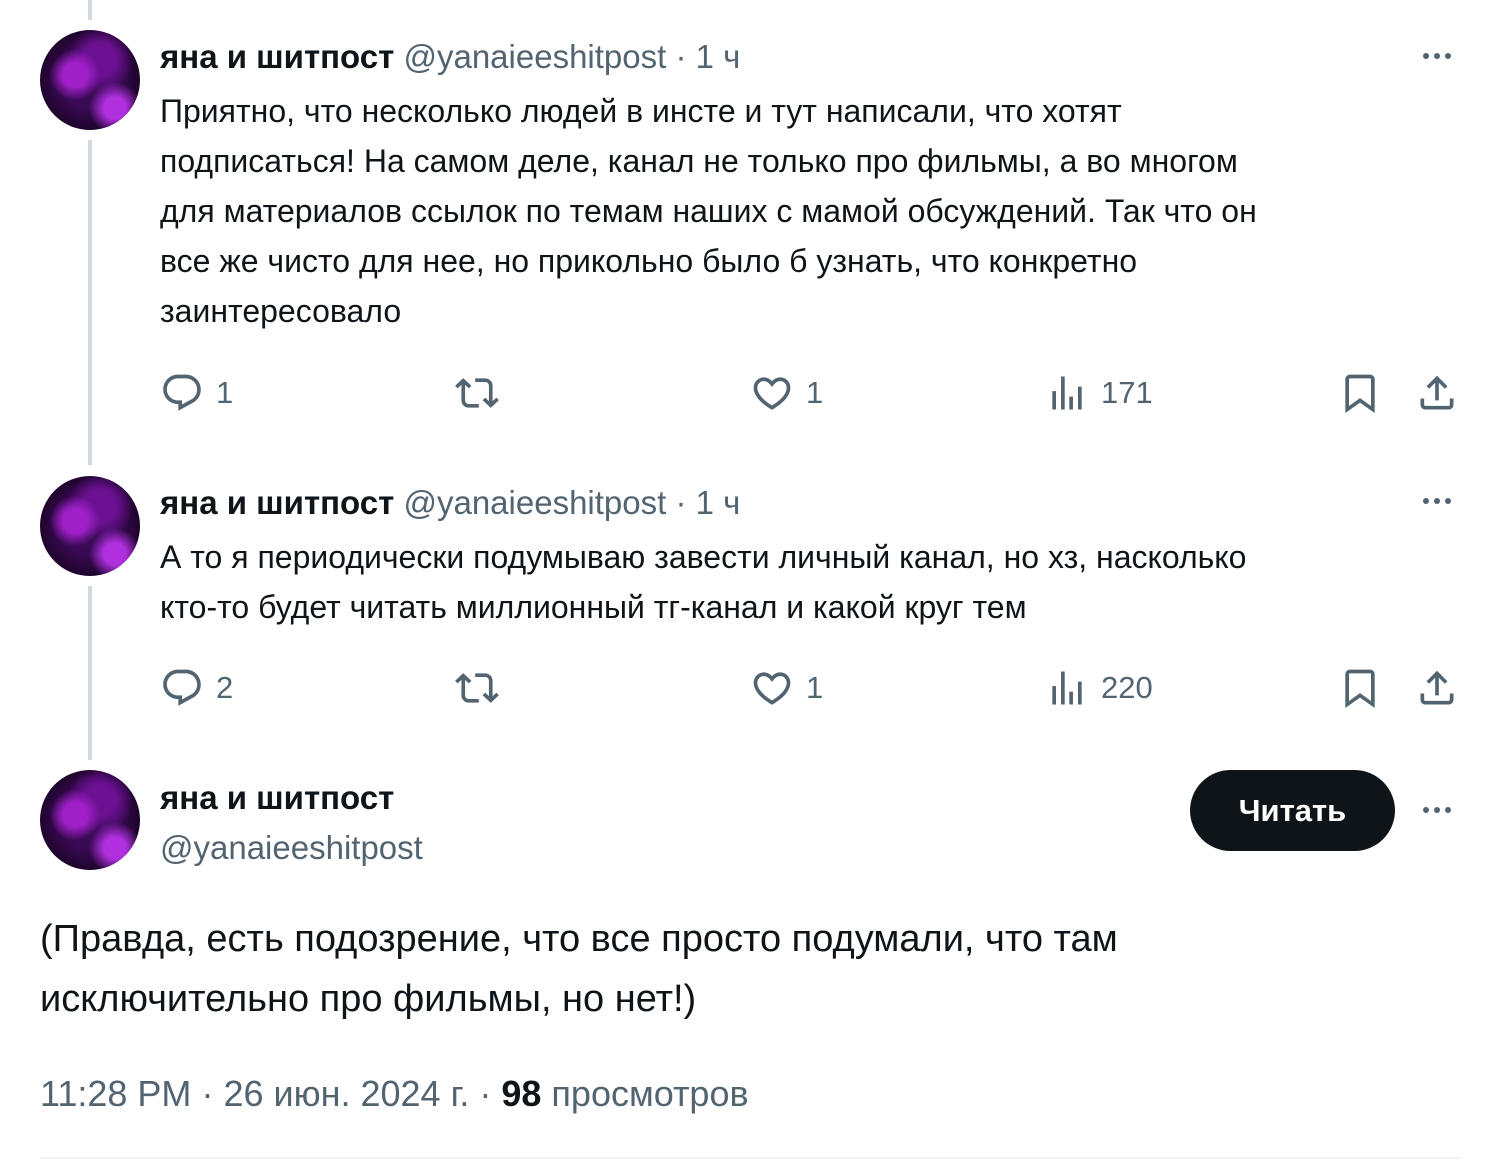 The height and width of the screenshot is (1161, 1500). Describe the element at coordinates (521, 1093) in the screenshot. I see `views-count: 98` at that location.